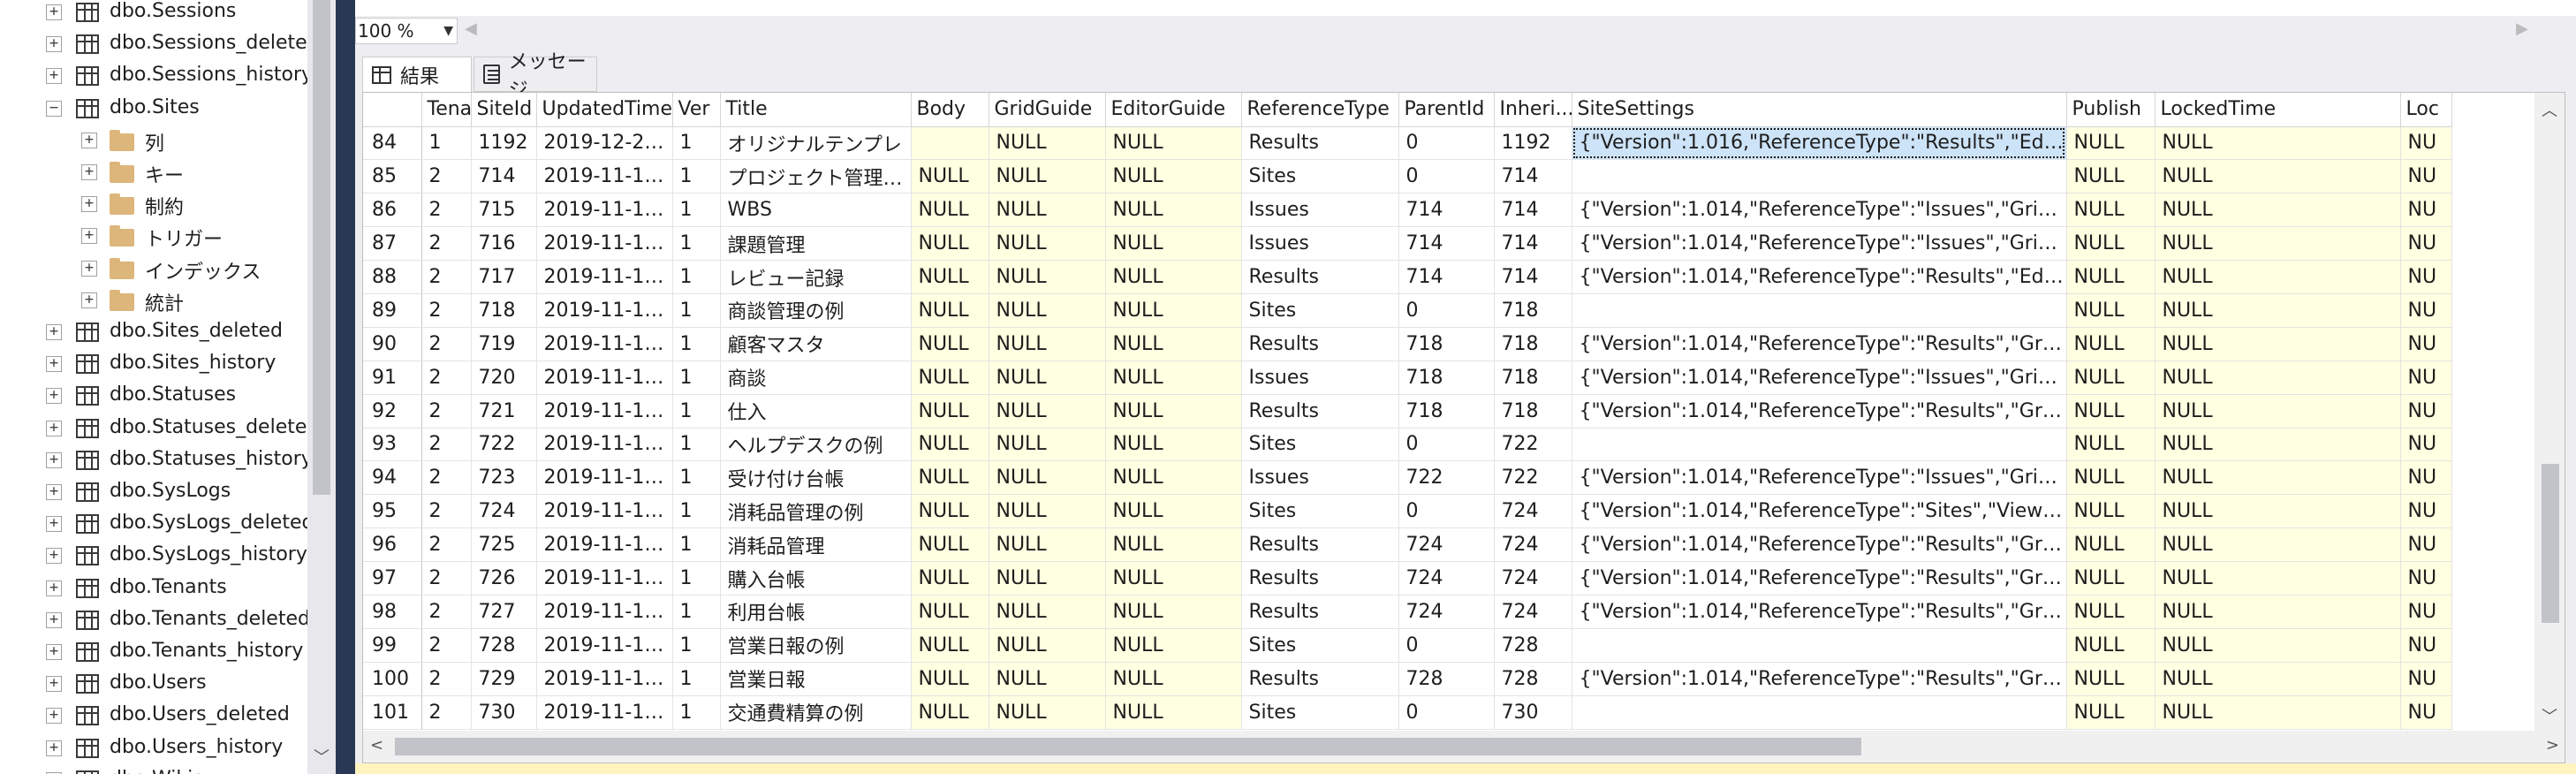 The height and width of the screenshot is (774, 2576). I want to click on tree-folder-node: + 統計, so click(154, 300).